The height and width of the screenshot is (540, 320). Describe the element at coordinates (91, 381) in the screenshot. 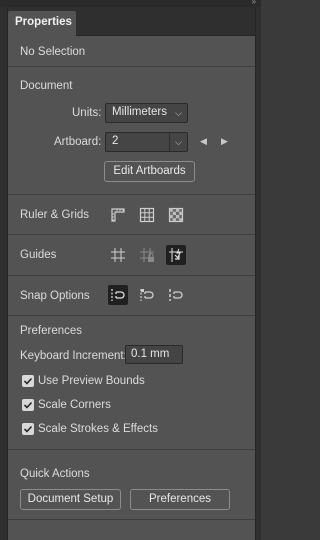

I see `use-preview-bounds-label: Use Preview Bounds` at that location.